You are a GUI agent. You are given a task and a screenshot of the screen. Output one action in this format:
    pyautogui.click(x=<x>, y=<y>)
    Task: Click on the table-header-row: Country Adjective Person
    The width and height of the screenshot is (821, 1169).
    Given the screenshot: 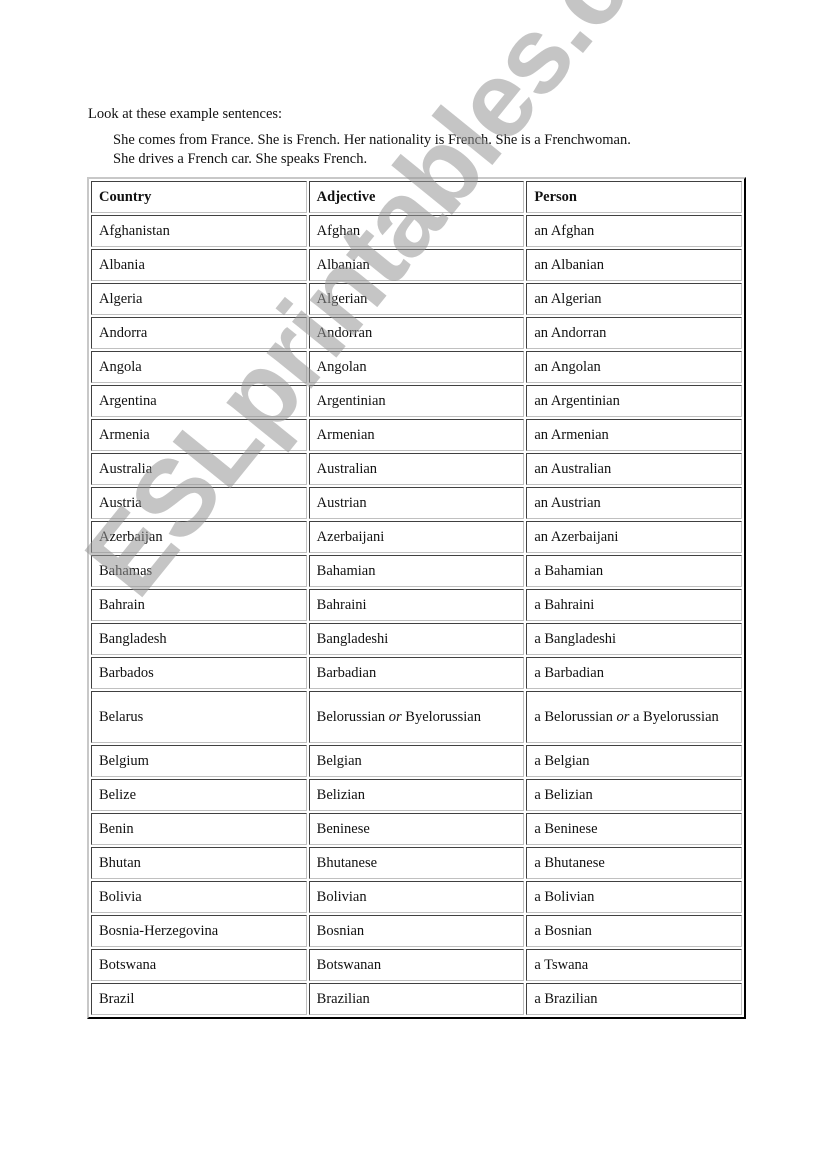 What is the action you would take?
    pyautogui.click(x=416, y=197)
    